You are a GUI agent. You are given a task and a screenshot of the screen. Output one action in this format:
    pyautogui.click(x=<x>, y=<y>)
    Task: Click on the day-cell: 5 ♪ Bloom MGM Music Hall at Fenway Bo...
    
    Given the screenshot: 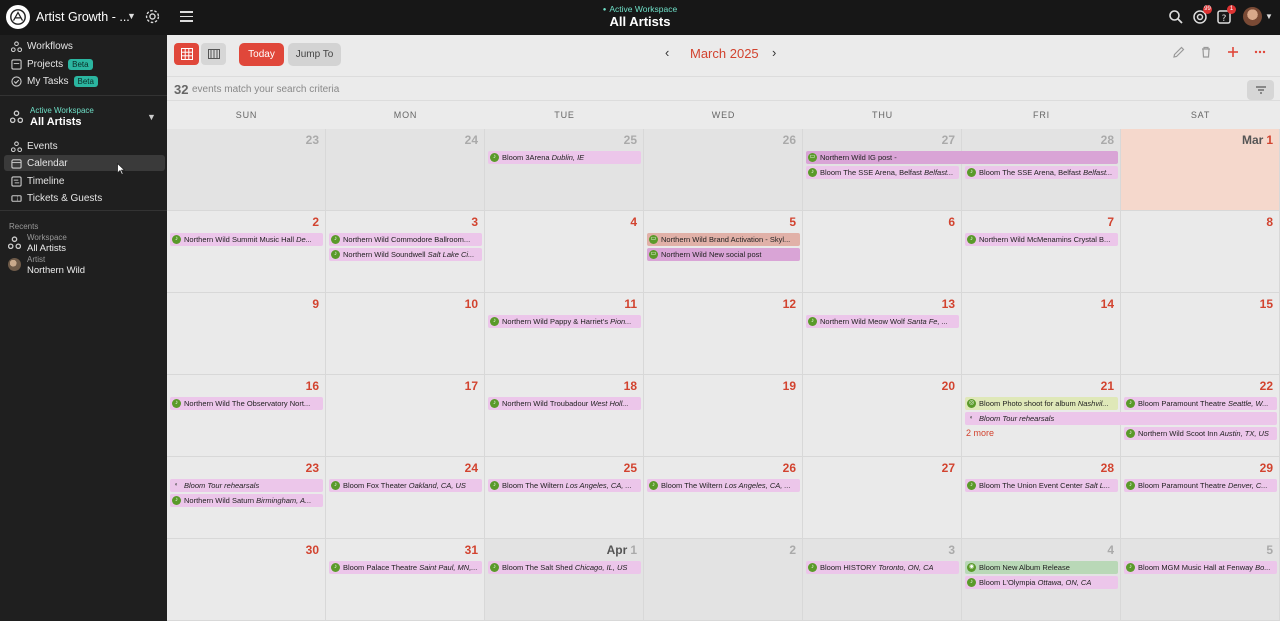 What is the action you would take?
    pyautogui.click(x=1200, y=580)
    